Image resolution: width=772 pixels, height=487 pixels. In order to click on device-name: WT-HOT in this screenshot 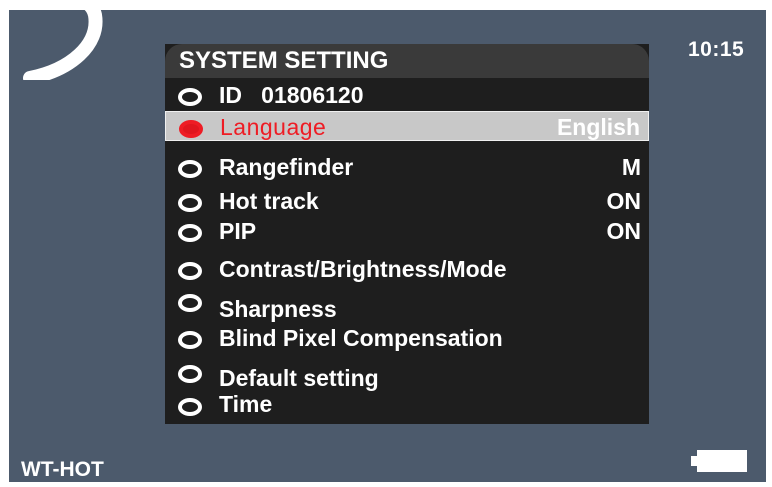, I will do `click(62, 469)`.